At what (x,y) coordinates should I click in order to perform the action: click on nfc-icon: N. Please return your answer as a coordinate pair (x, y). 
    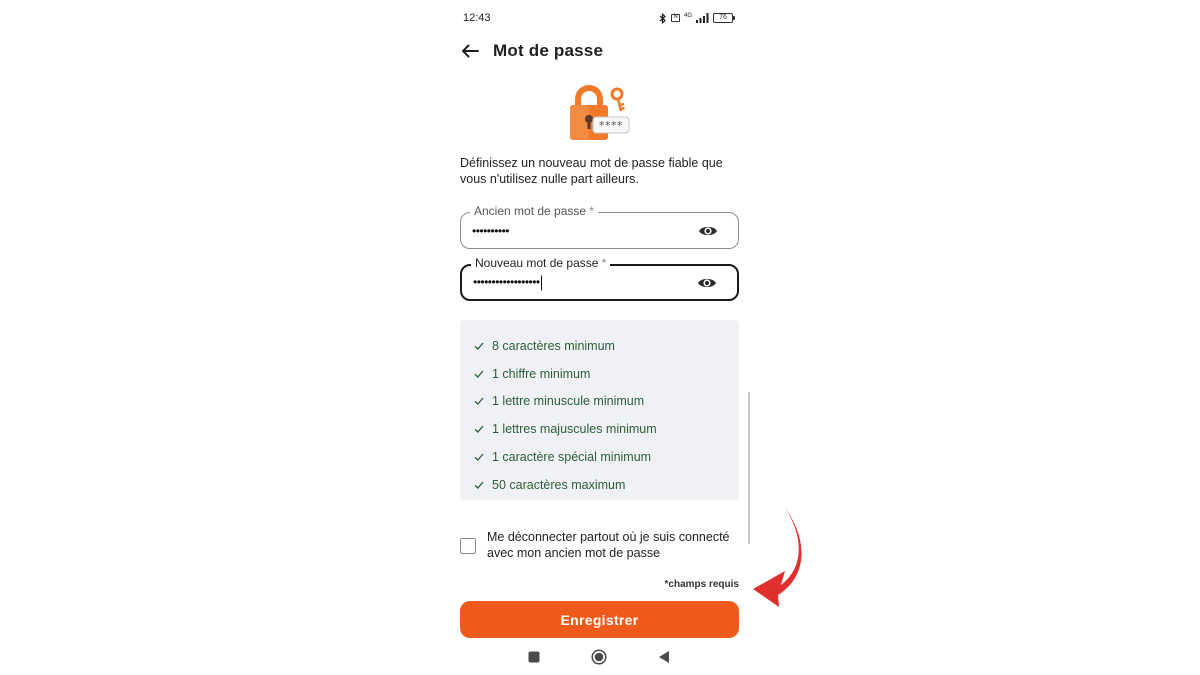
    Looking at the image, I should click on (675, 18).